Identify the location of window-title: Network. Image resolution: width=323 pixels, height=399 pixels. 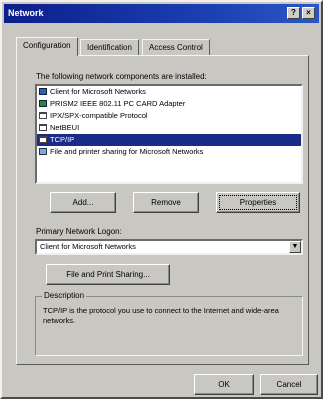
(26, 13).